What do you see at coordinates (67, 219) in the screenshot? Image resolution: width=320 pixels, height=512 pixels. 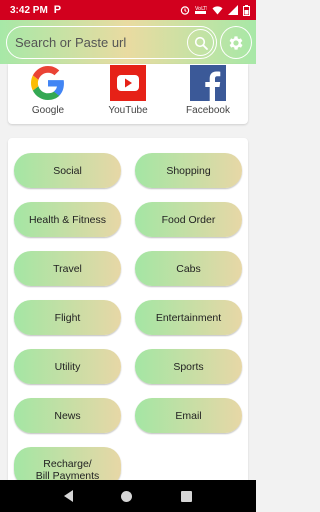 I see `category-health-fitness: Health & Fitness` at bounding box center [67, 219].